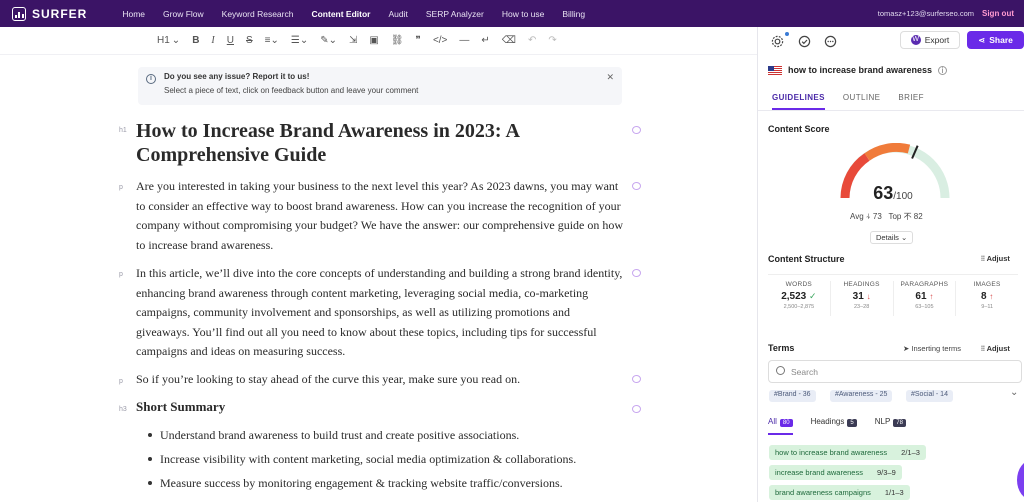 The height and width of the screenshot is (502, 1024). I want to click on term-count: 2/1–3, so click(910, 452).